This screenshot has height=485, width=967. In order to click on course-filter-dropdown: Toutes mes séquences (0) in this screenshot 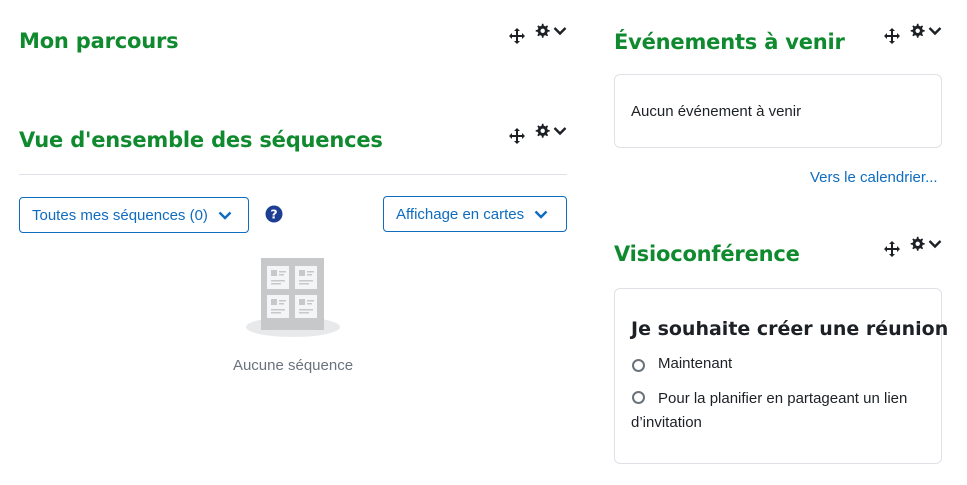, I will do `click(134, 215)`.